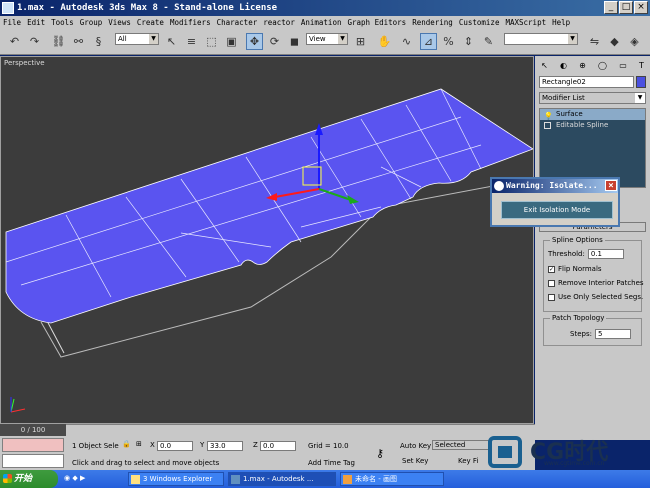  What do you see at coordinates (254, 41) in the screenshot?
I see `move-icon: ✥` at bounding box center [254, 41].